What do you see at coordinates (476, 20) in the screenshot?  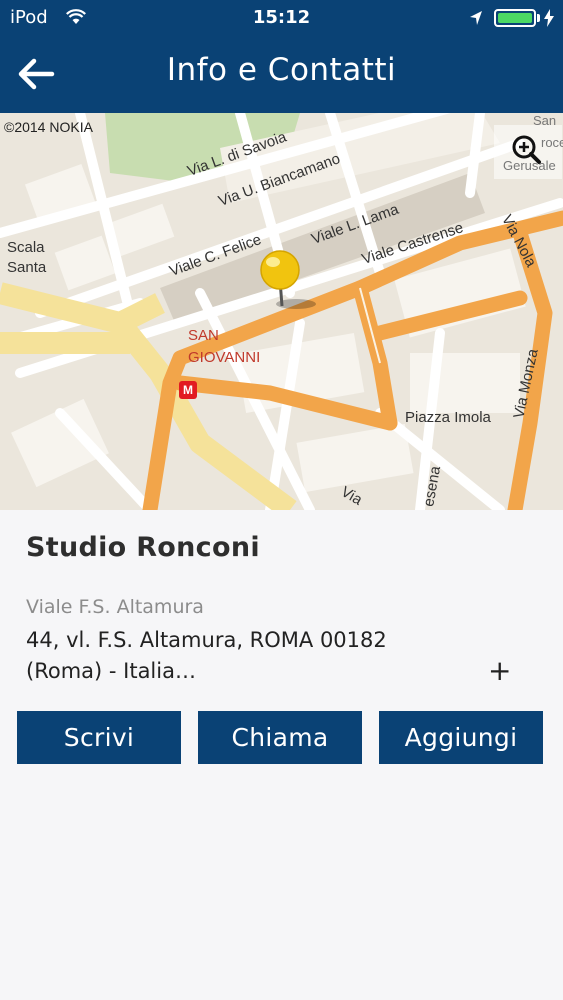 I see `location-arrow-icon` at bounding box center [476, 20].